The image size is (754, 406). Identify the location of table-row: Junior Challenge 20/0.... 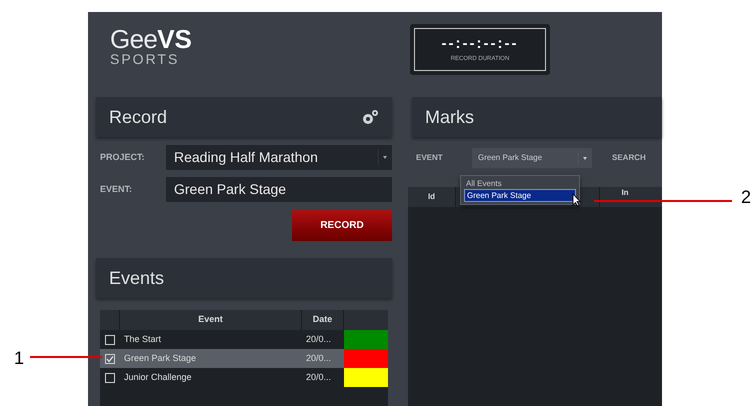
(244, 377).